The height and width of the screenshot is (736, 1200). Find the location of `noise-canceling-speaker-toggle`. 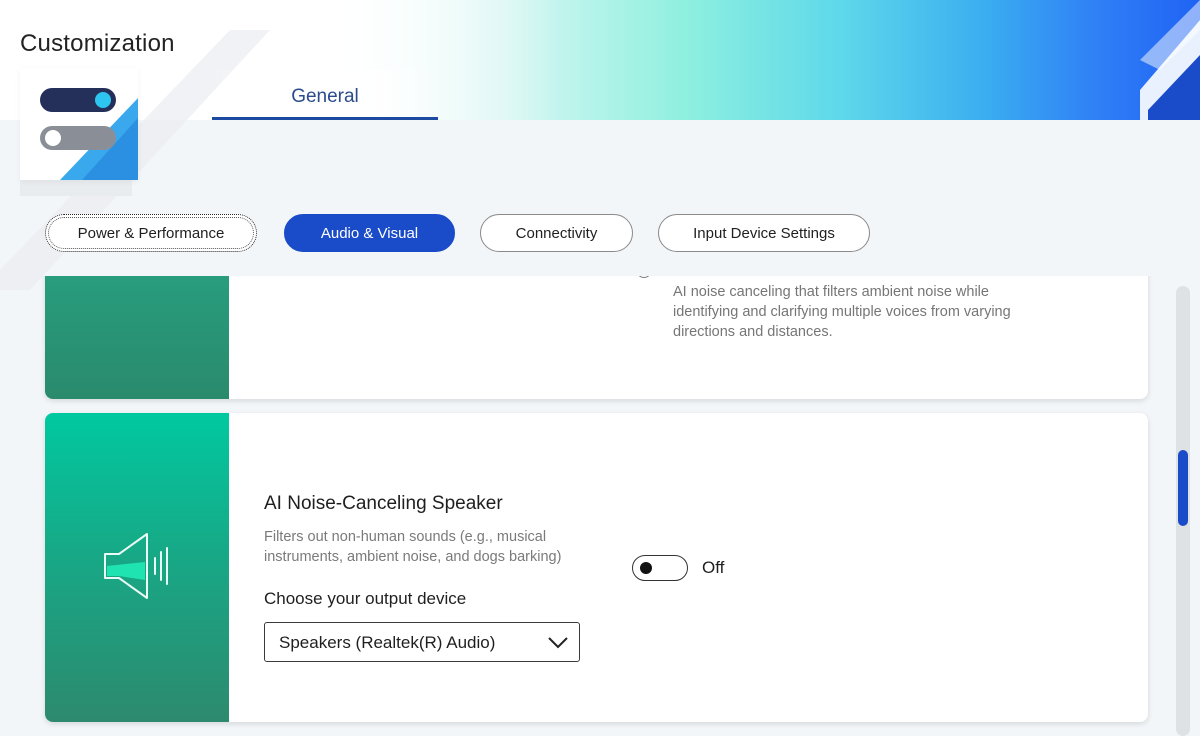

noise-canceling-speaker-toggle is located at coordinates (660, 568).